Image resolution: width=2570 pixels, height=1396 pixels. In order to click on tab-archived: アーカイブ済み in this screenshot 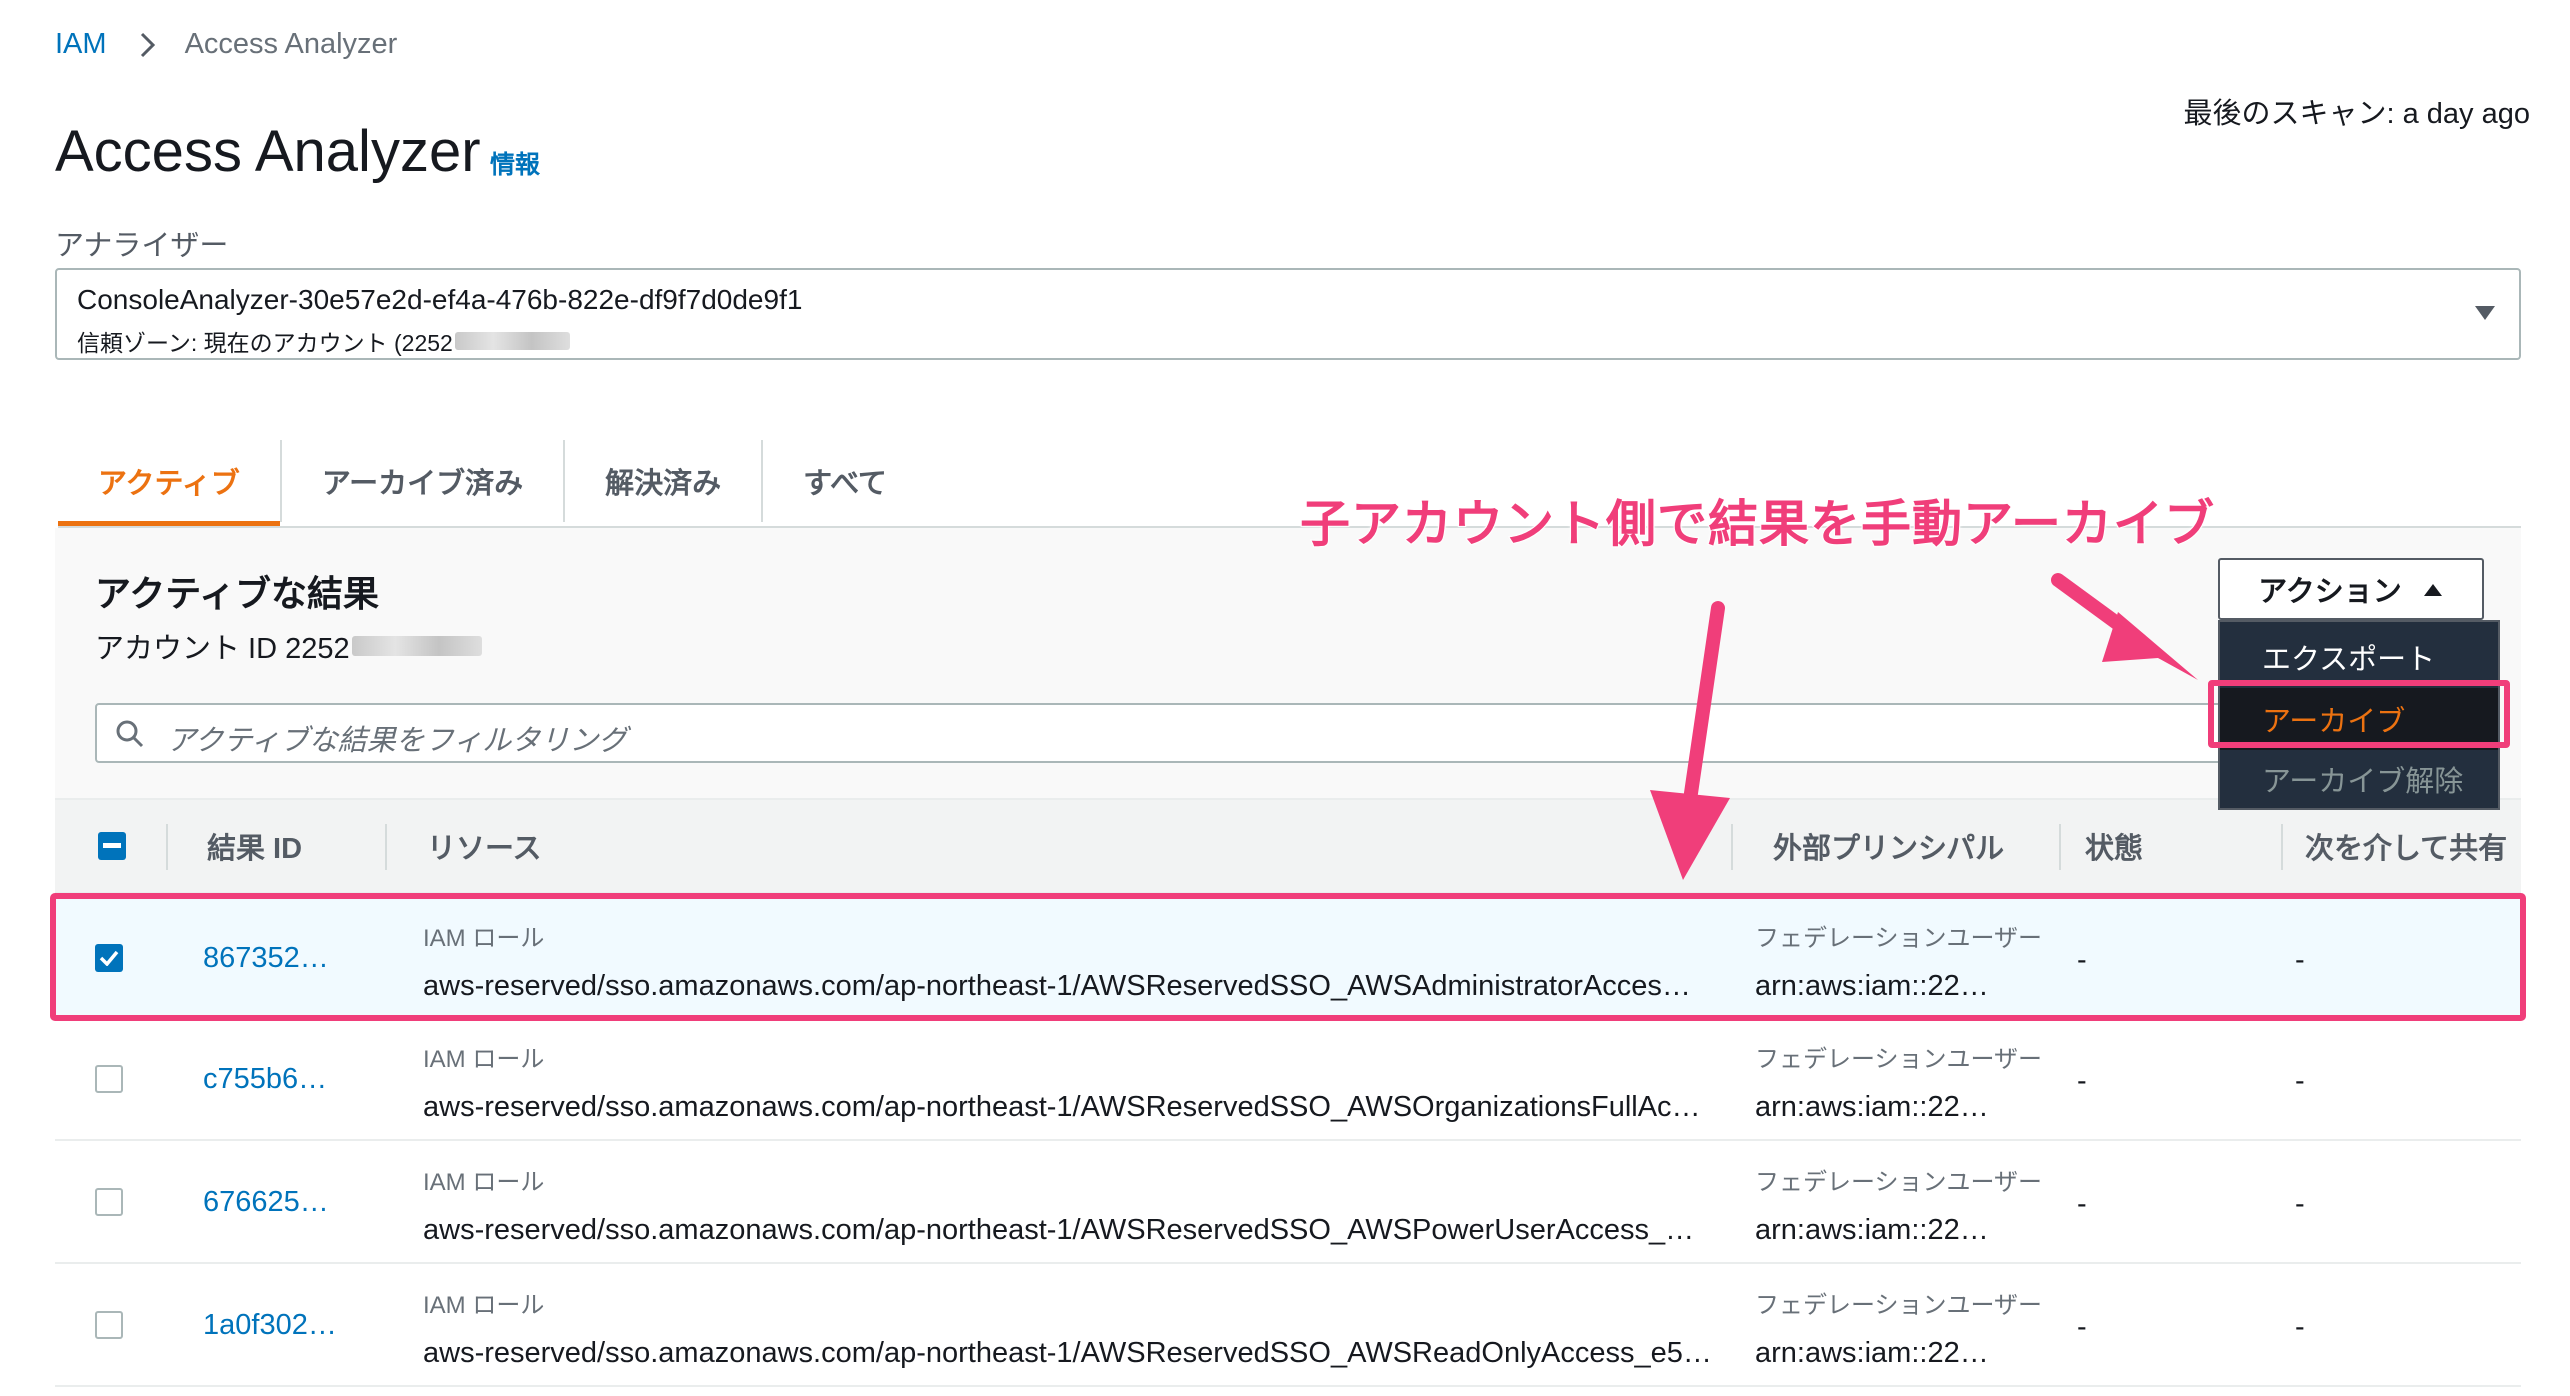, I will do `click(422, 481)`.